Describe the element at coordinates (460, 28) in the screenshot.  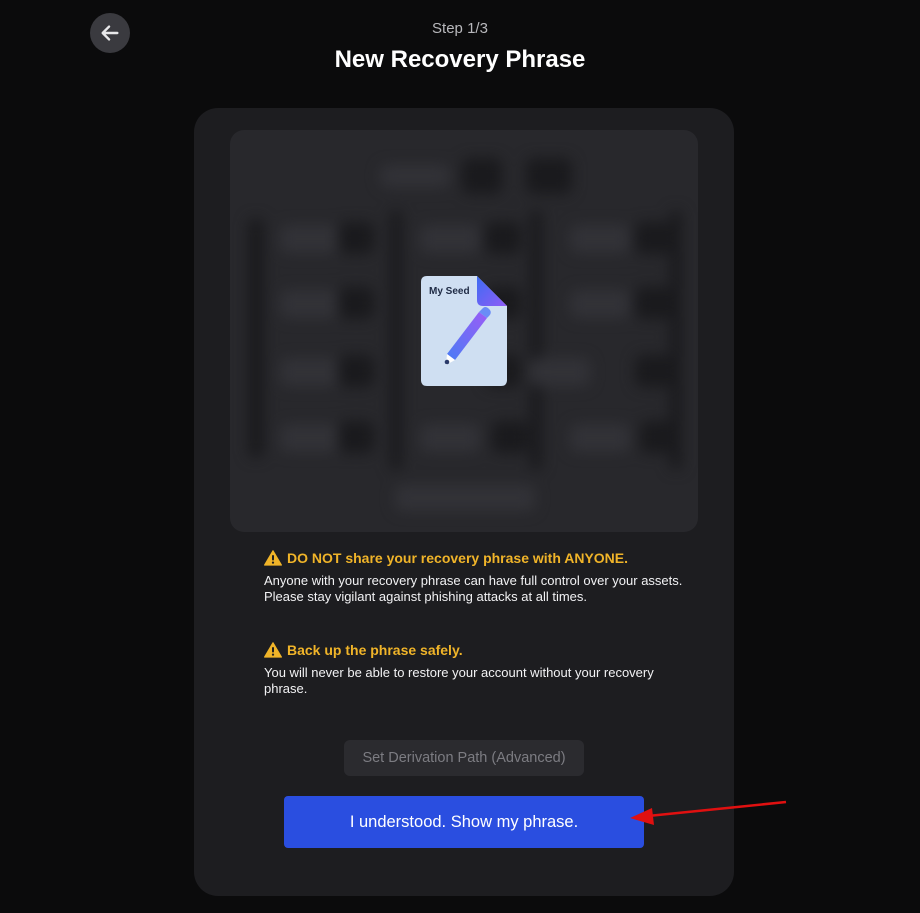
I see `step-indicator: Step 1/3` at that location.